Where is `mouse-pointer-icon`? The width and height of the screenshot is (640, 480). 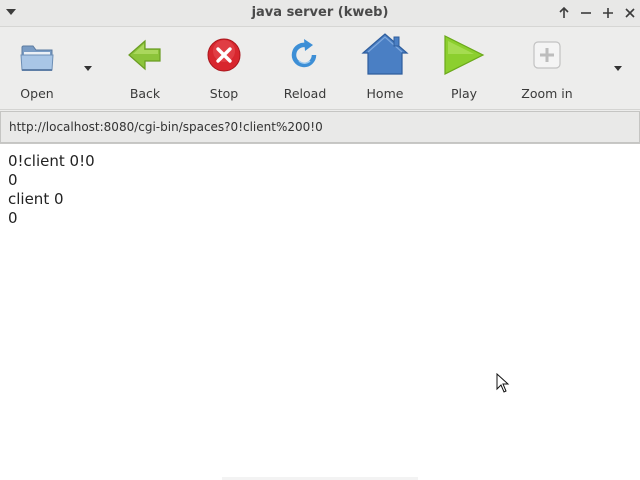
mouse-pointer-icon is located at coordinates (503, 384).